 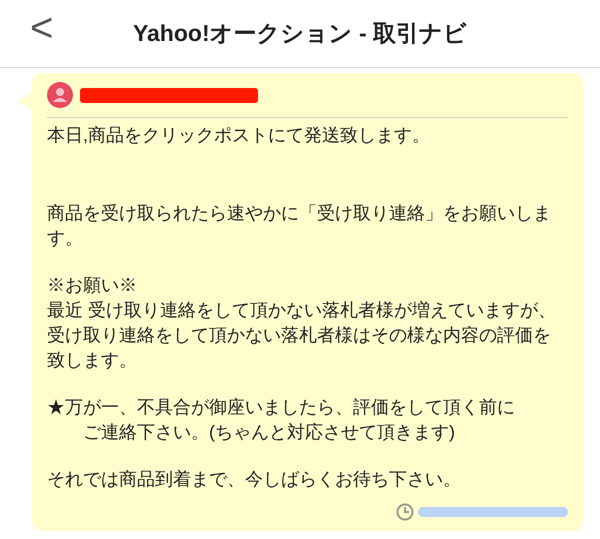 I want to click on message-text: 受け取り連絡をして頂かない落札者様はその様な内容の評価を, so click(x=299, y=335).